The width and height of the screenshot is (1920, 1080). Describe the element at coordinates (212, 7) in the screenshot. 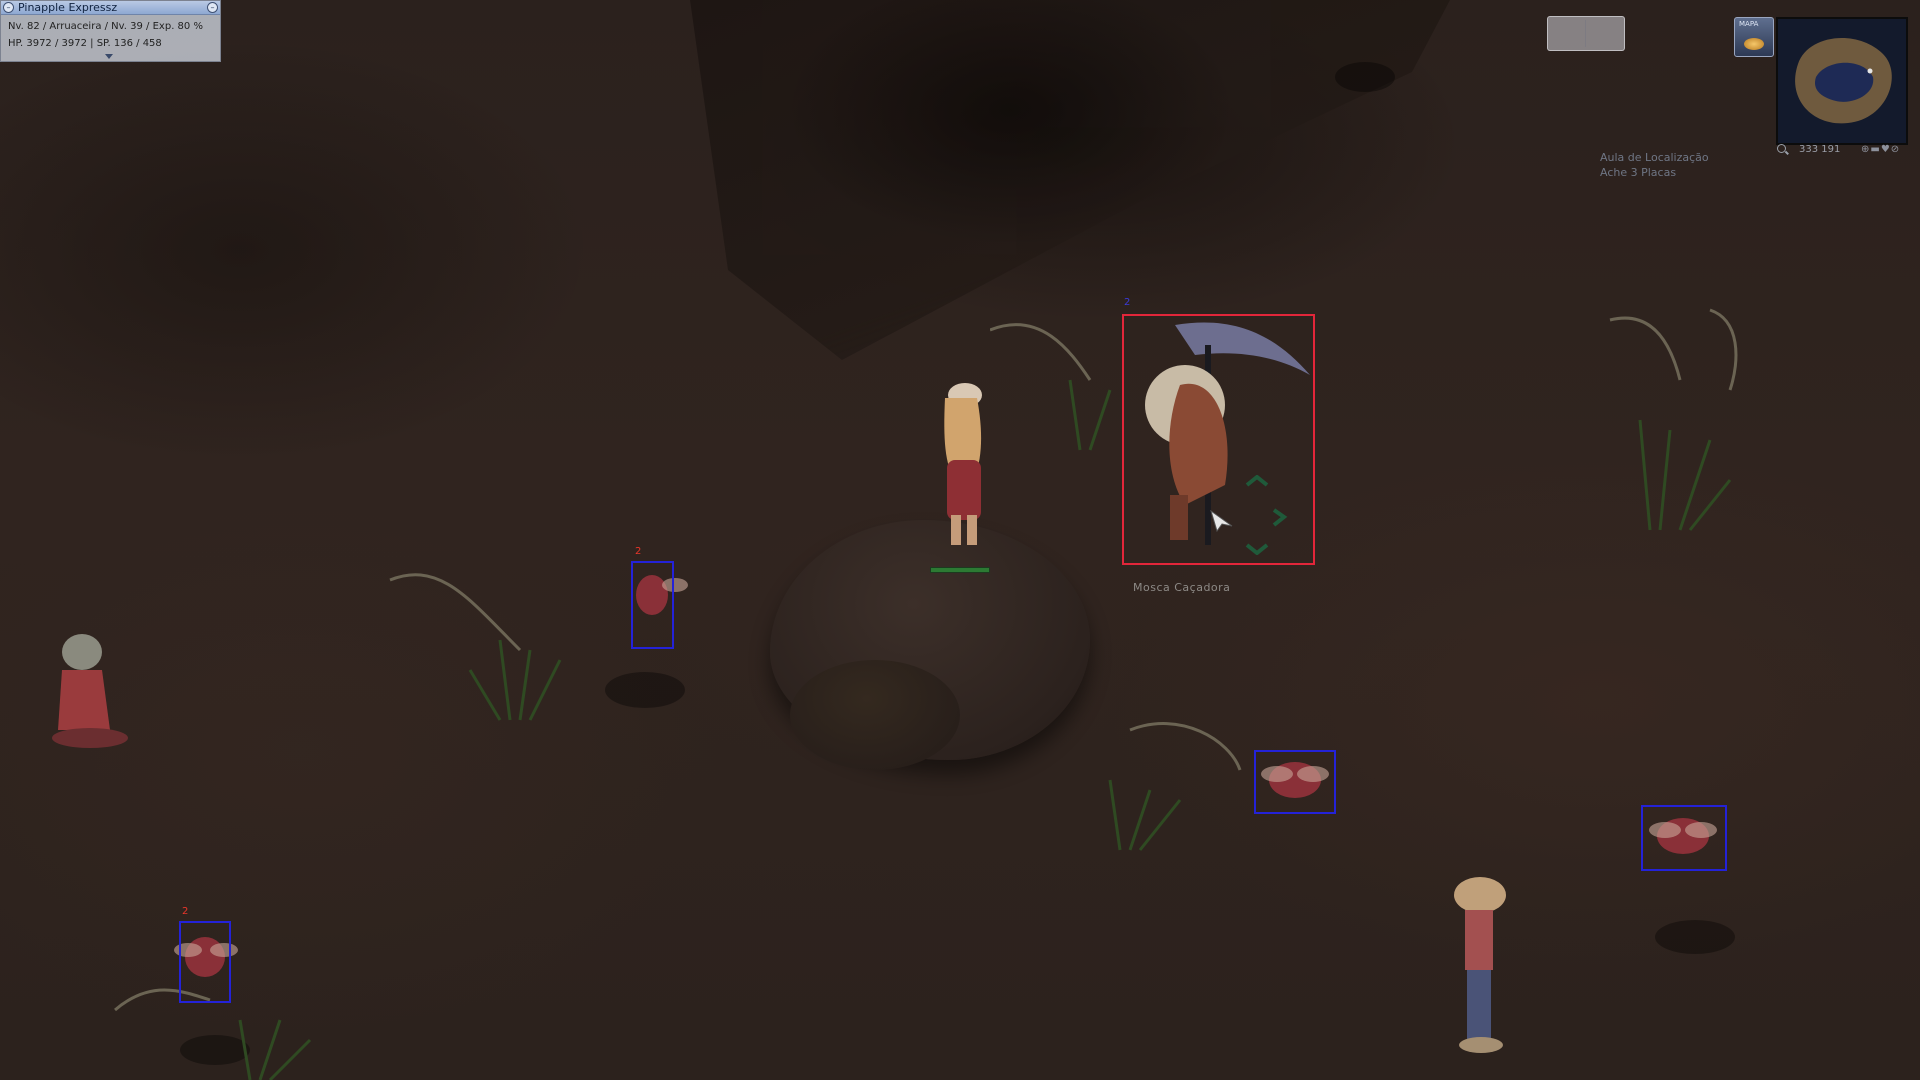

I see `collapse-button: –` at that location.